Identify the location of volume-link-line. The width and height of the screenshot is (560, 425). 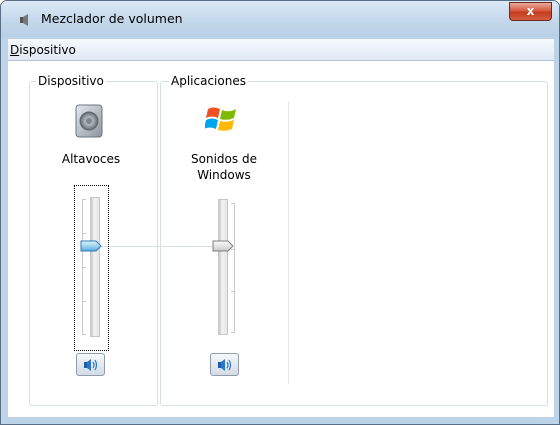
(158, 246).